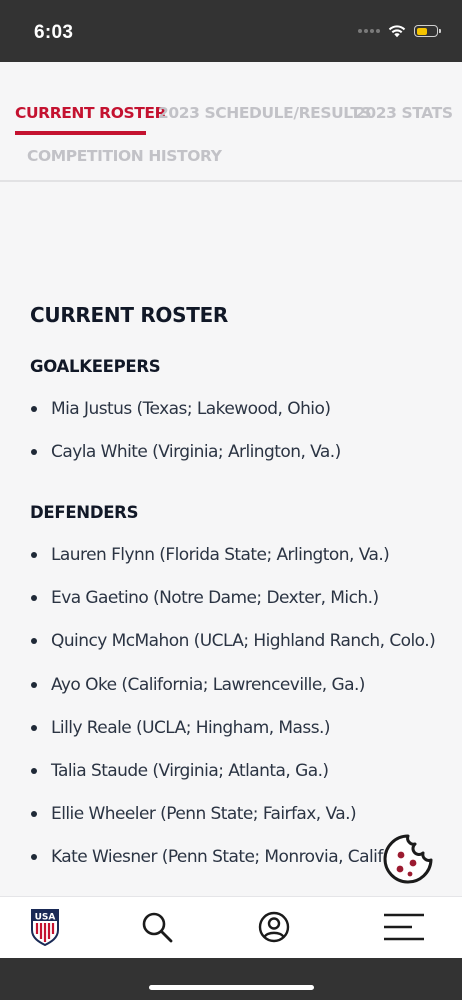 The width and height of the screenshot is (462, 1000). I want to click on player-name: Ellie Wheeler (Penn State; Fairfax, Va.), so click(204, 814).